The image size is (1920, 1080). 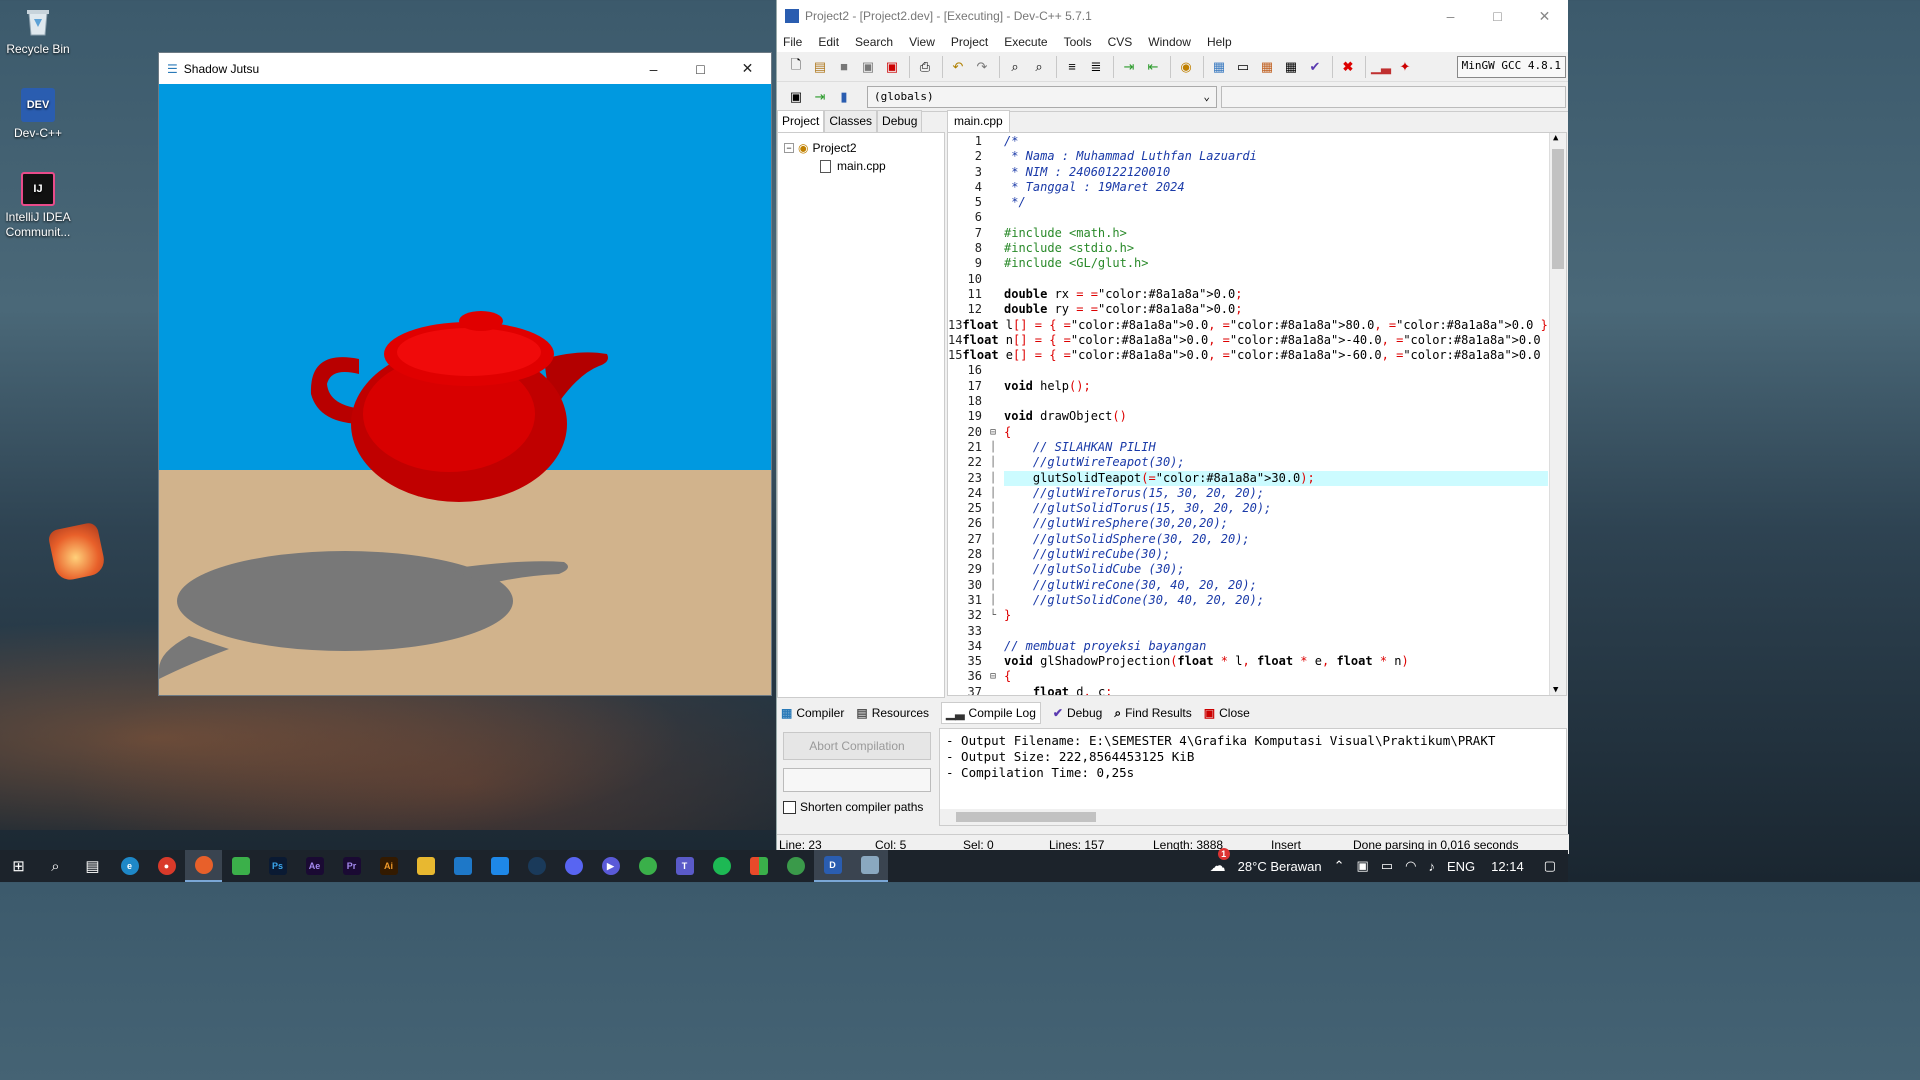 I want to click on compiler-select: MinGW GCC 4.8.1, so click(x=1511, y=66).